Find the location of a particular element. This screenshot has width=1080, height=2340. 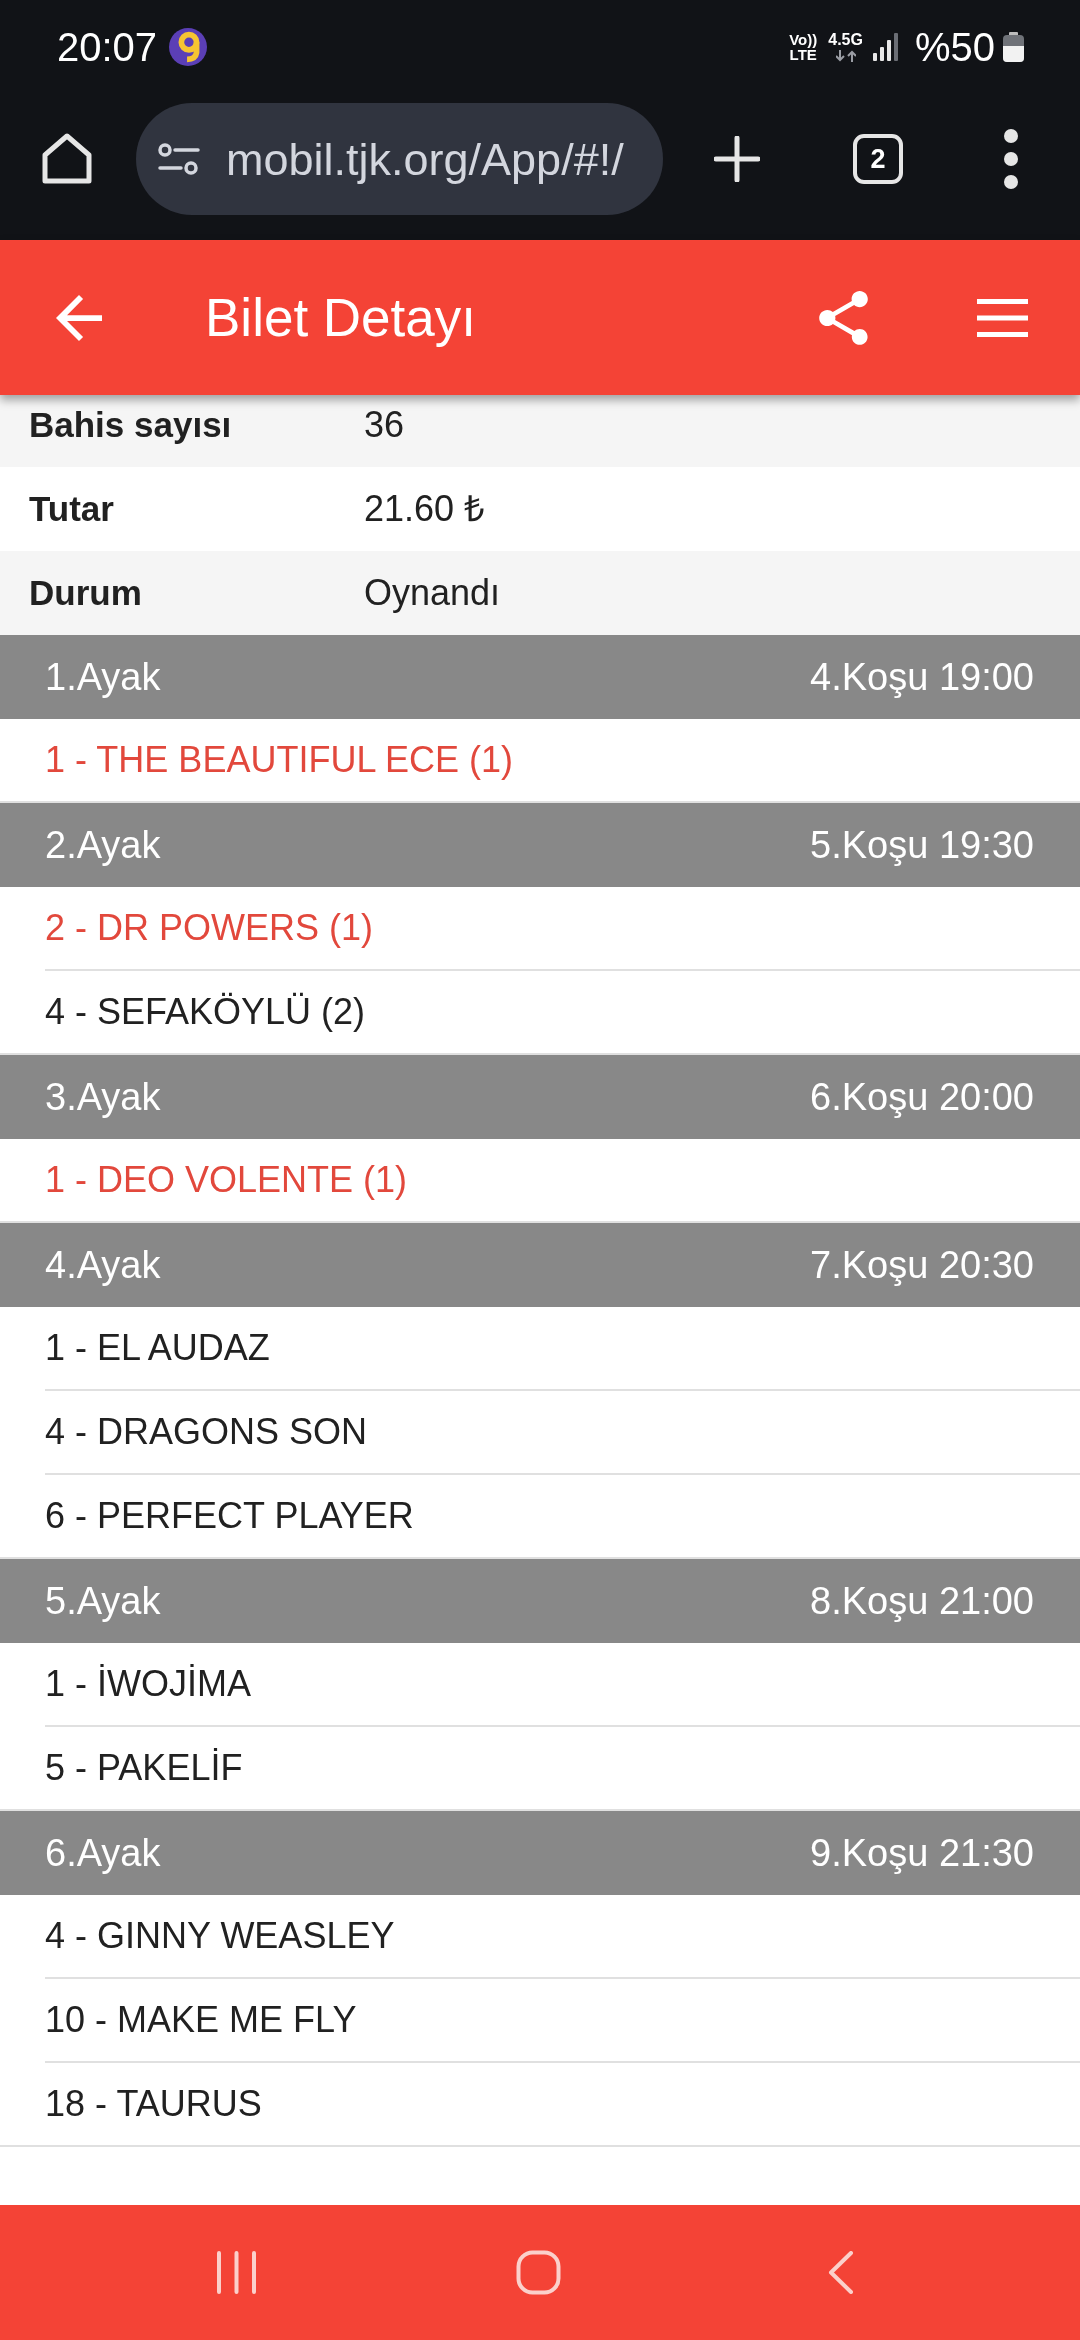

back-icon is located at coordinates (841, 2272).